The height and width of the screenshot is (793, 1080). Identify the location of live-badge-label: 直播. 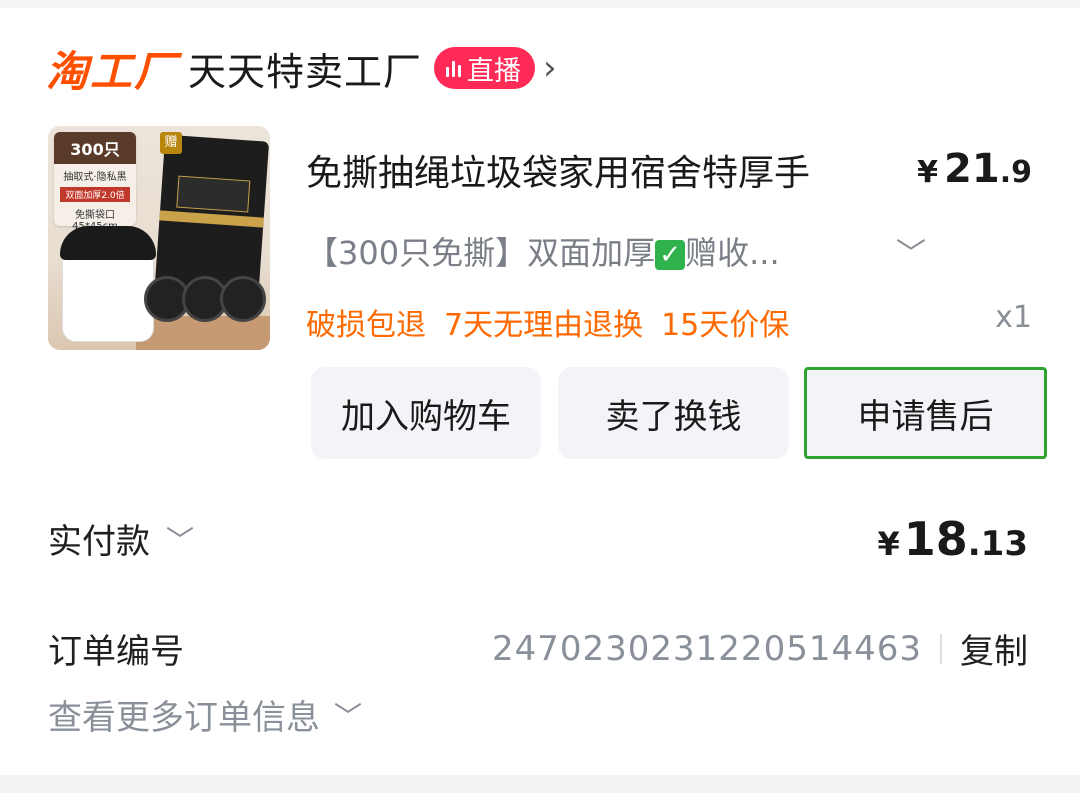
(494, 71).